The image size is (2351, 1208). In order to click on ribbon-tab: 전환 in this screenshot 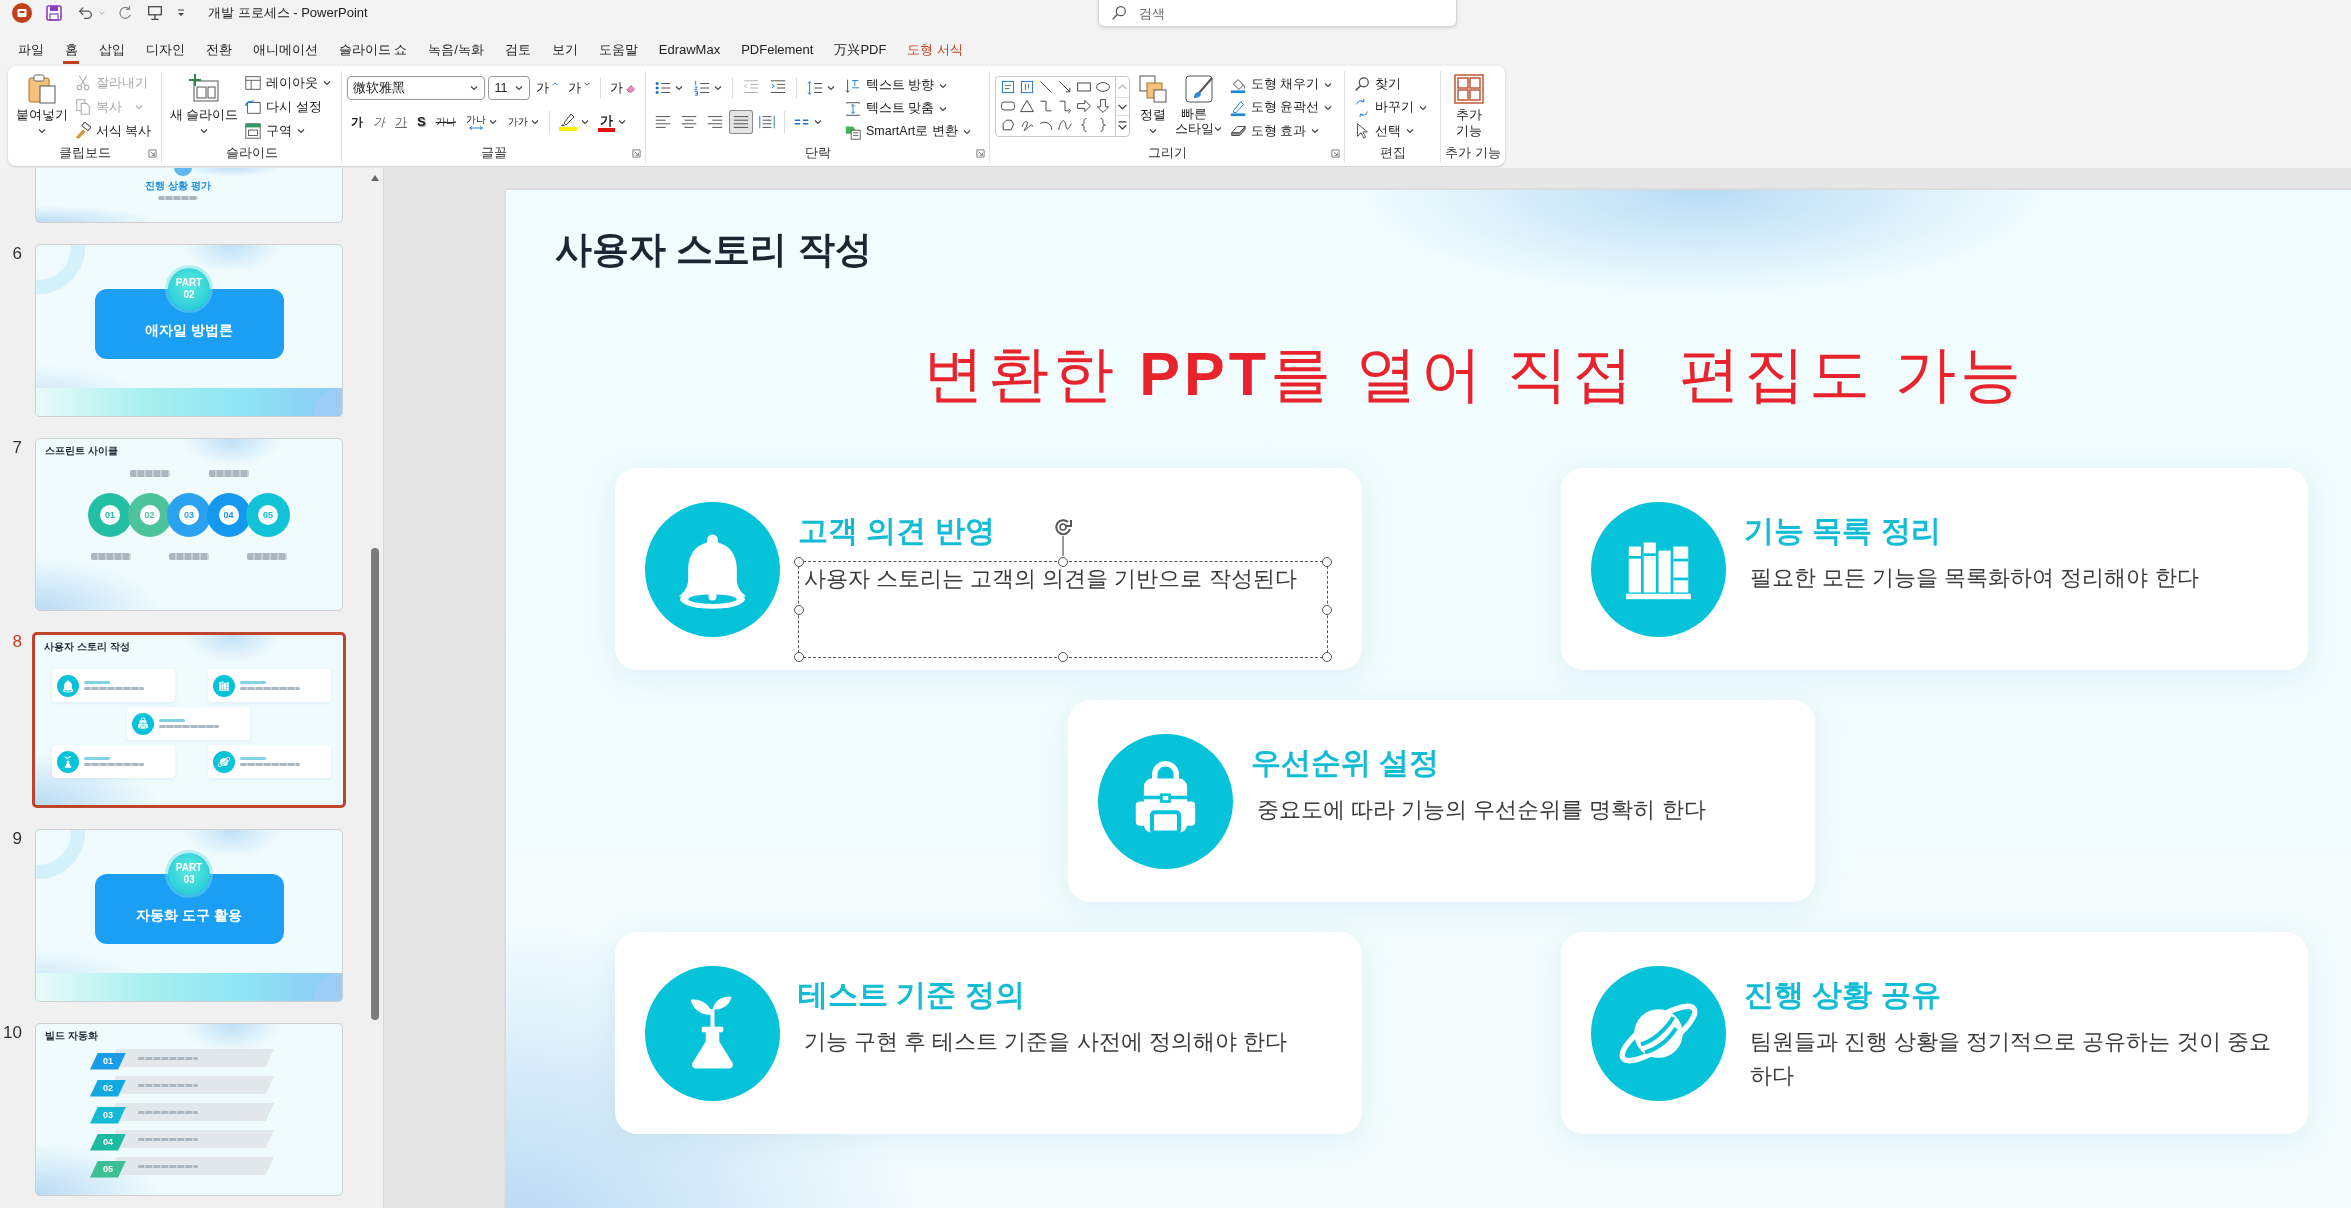, I will do `click(218, 50)`.